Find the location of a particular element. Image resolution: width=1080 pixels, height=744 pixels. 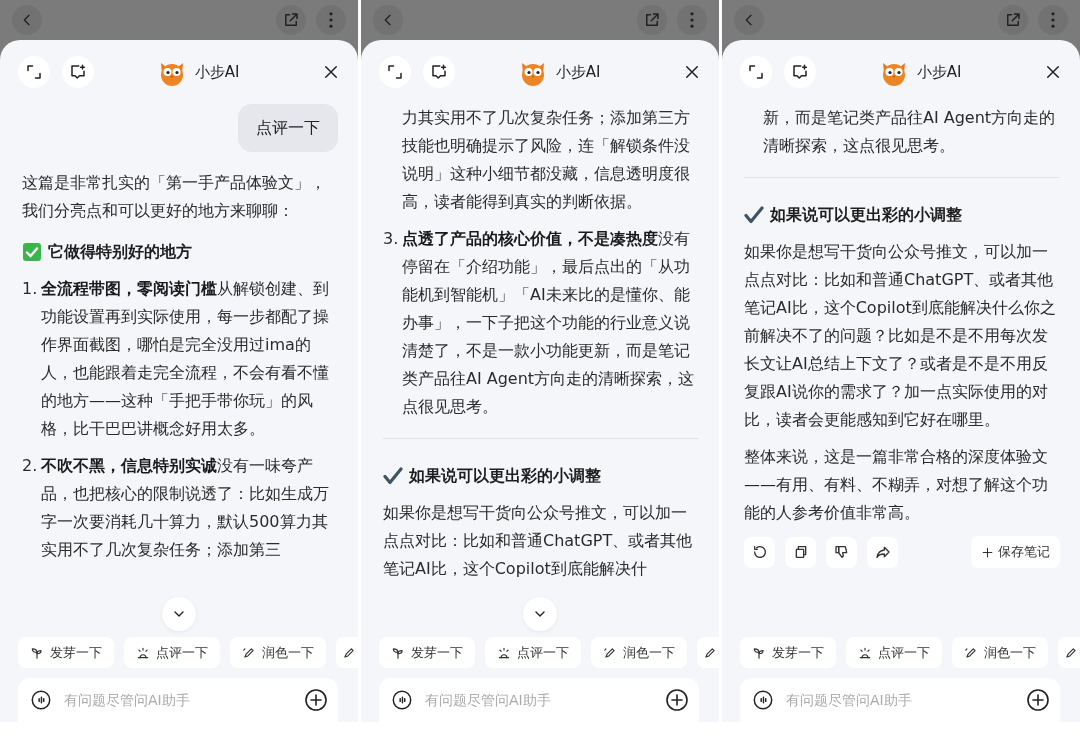

plus-icon is located at coordinates (987, 552).